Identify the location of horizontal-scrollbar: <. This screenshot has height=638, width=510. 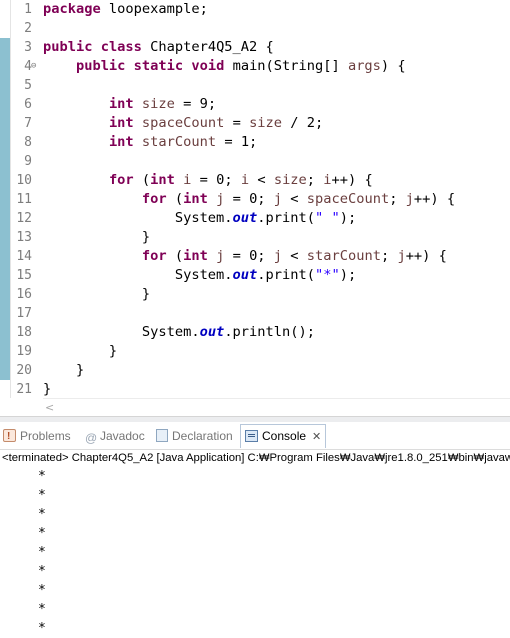
(276, 407).